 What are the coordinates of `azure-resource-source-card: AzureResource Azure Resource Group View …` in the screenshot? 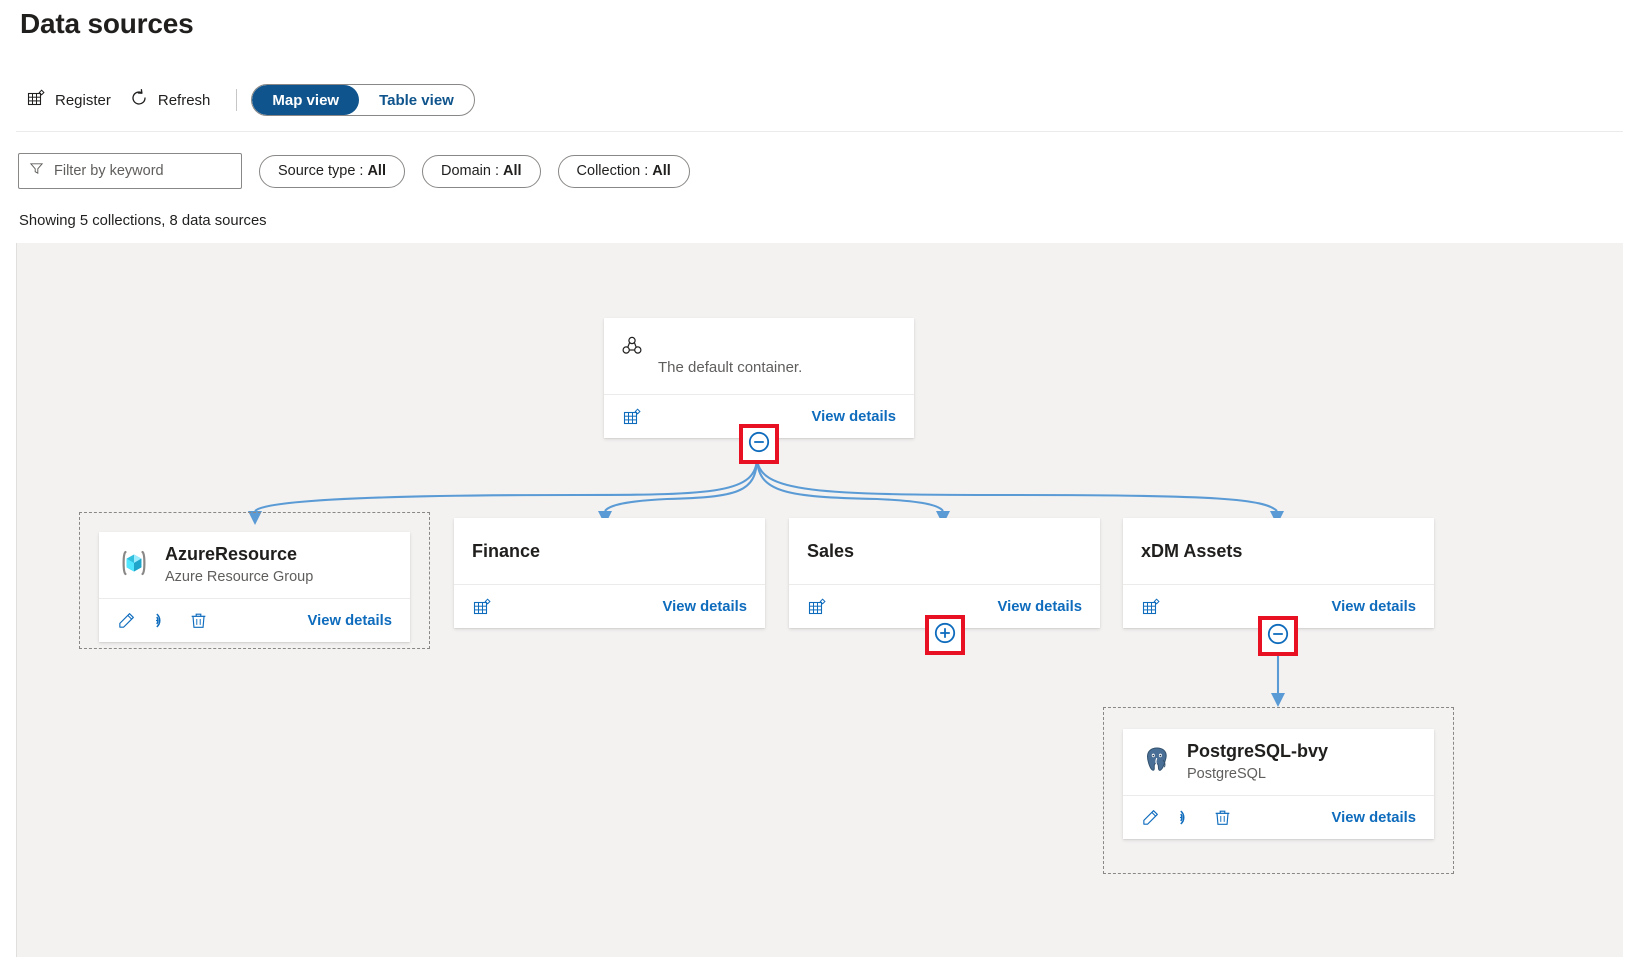 It's located at (254, 587).